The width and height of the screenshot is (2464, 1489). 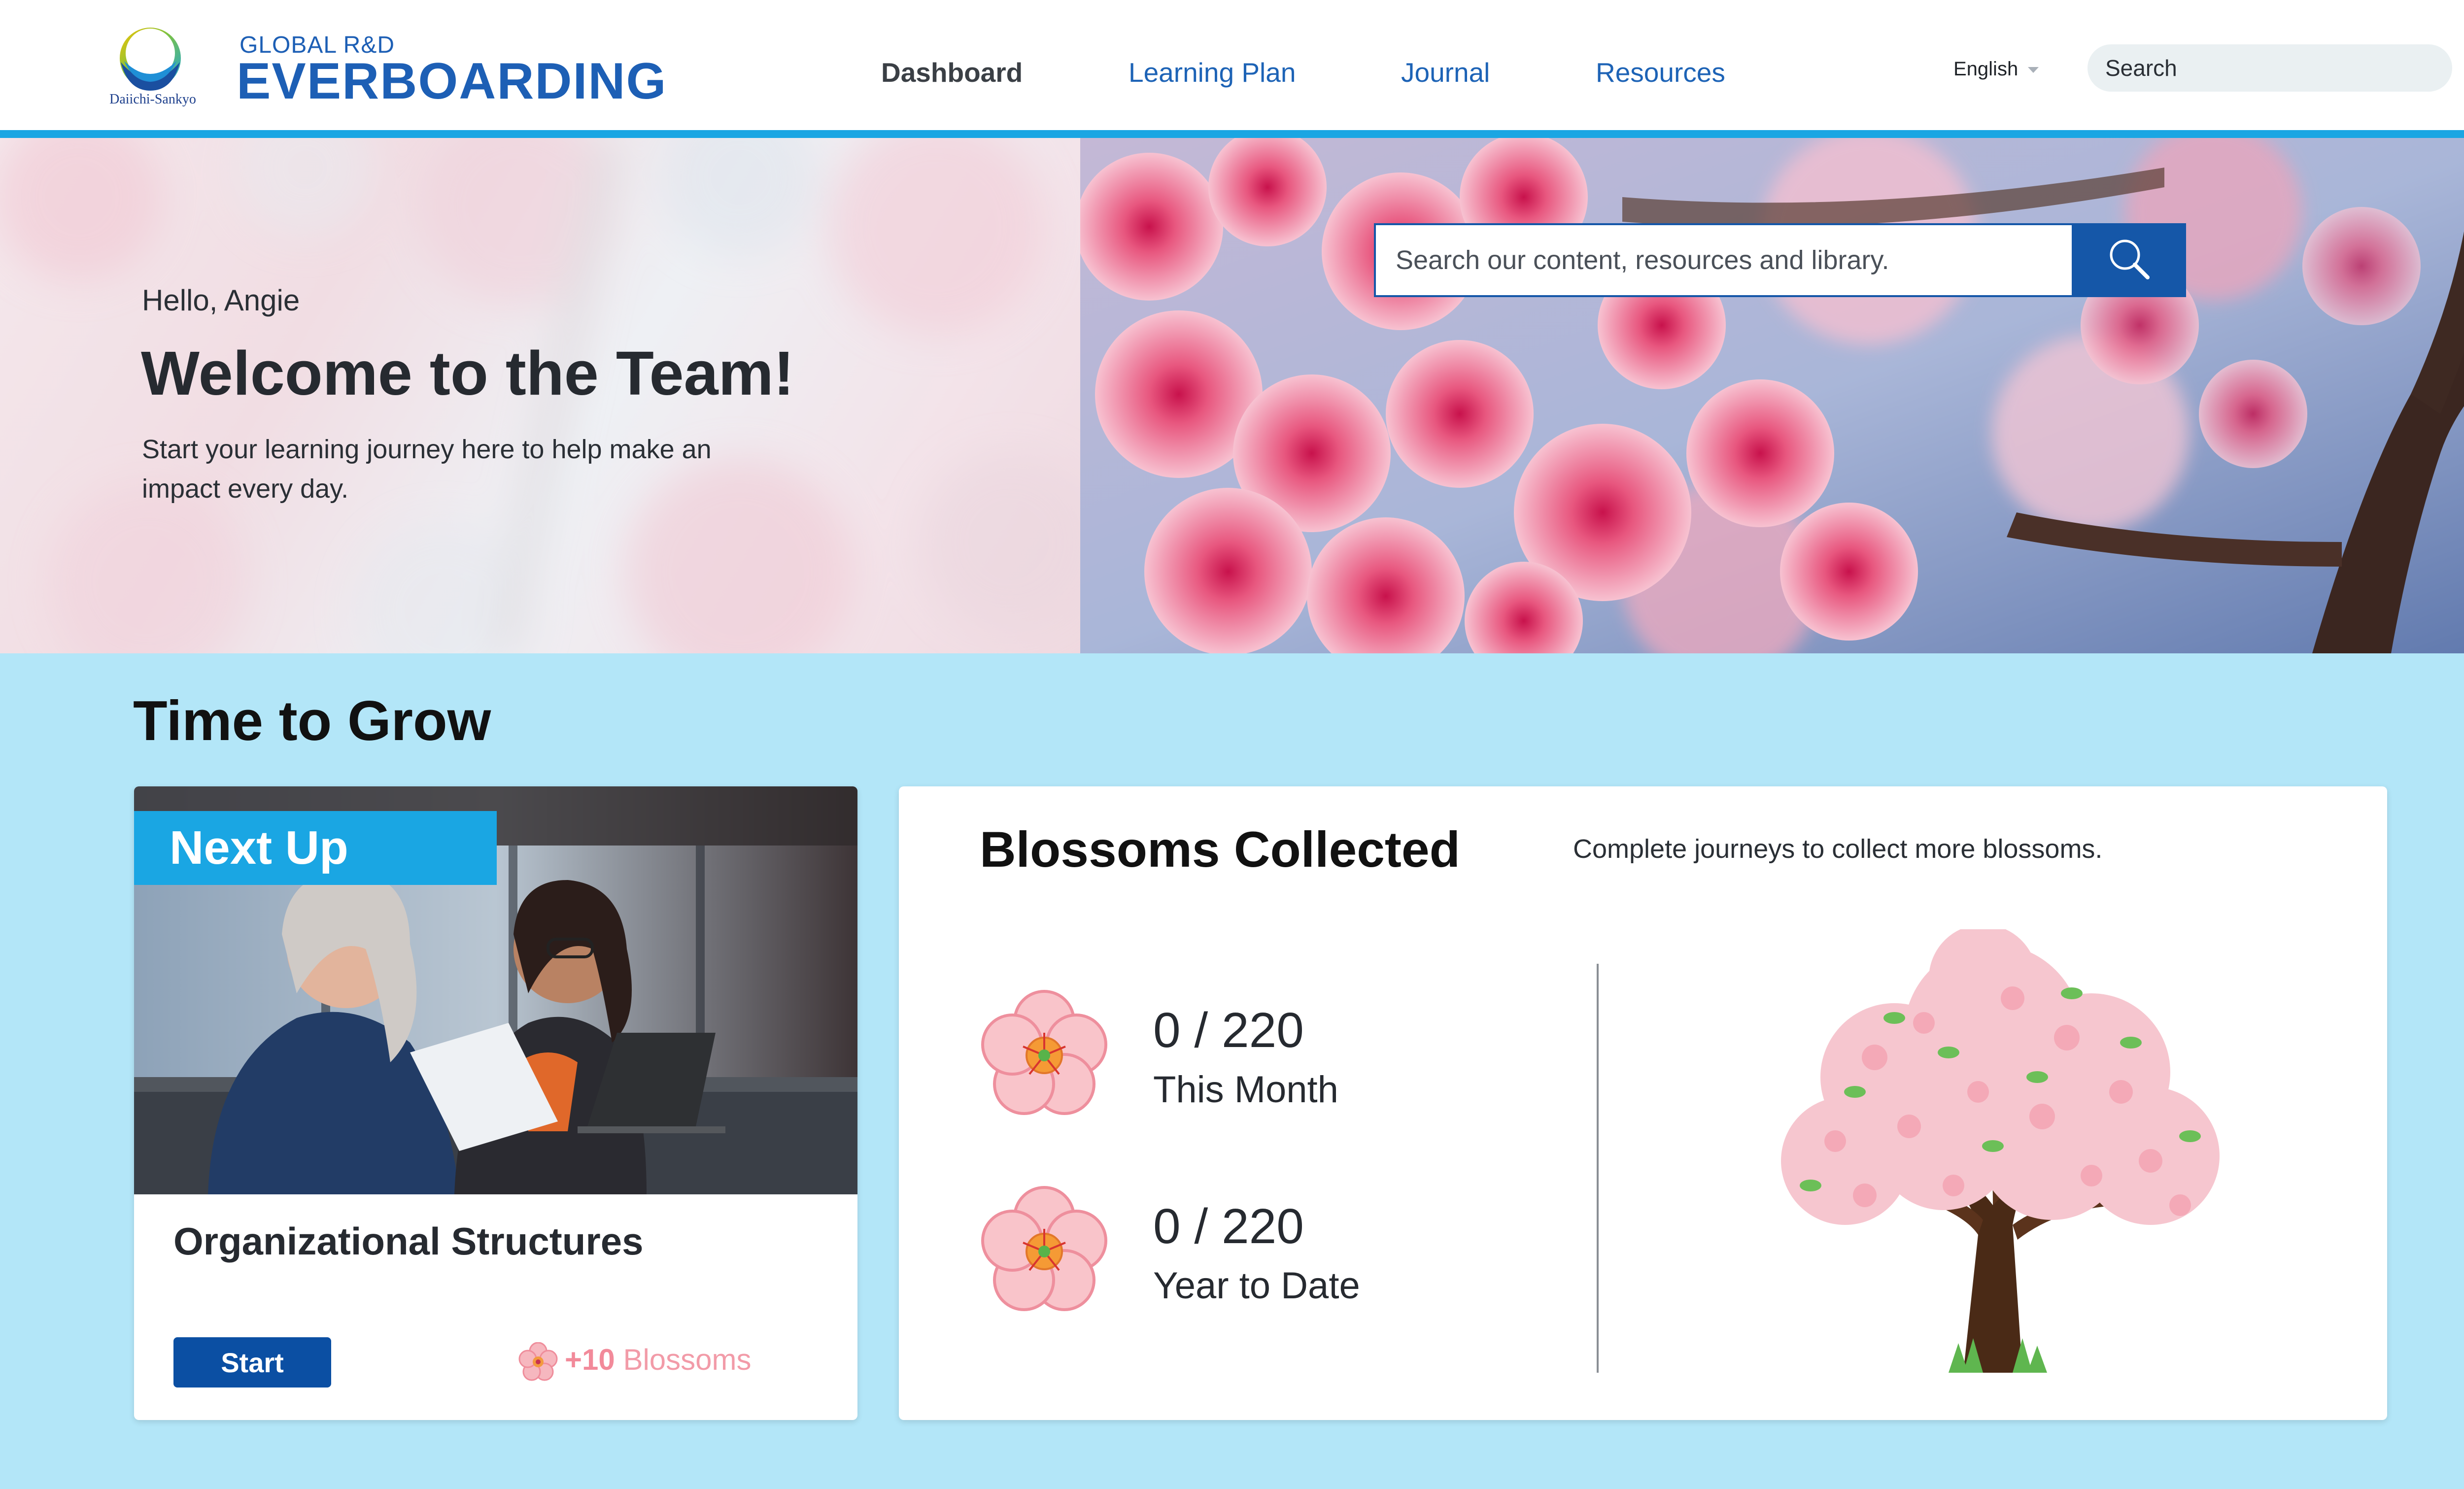 I want to click on nav-journal: Journal, so click(x=1445, y=72).